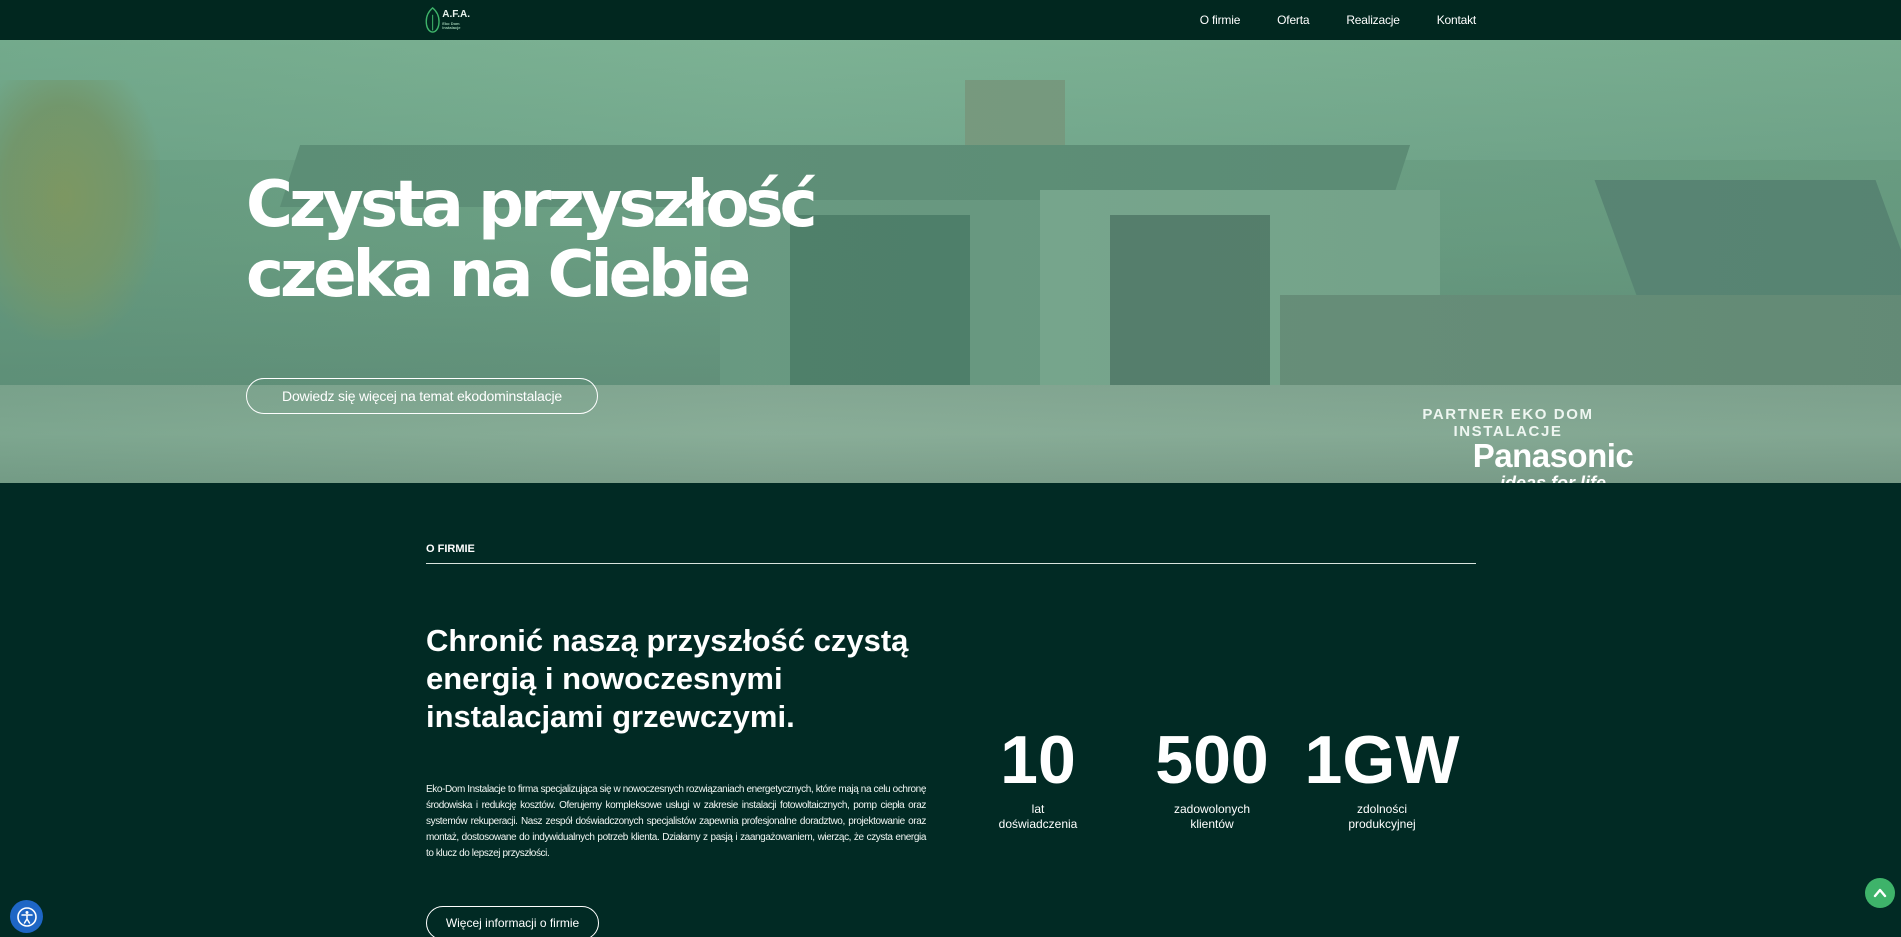 This screenshot has height=937, width=1901. I want to click on logo: A.F.A. Eko Dom Instalacje, so click(449, 20).